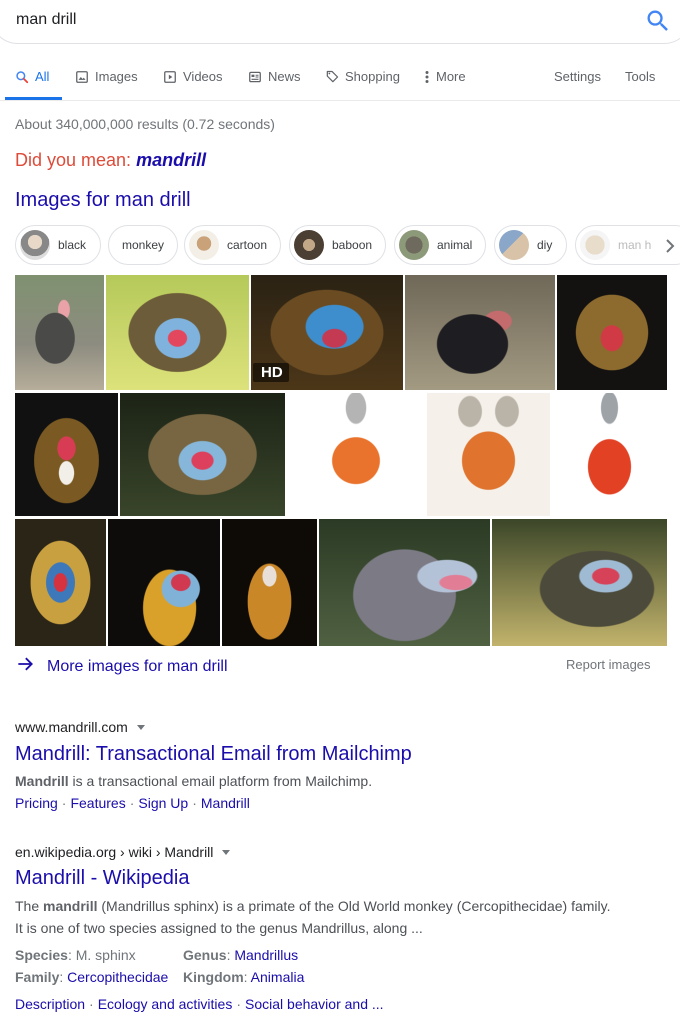  Describe the element at coordinates (32, 76) in the screenshot. I see `tab-all: All` at that location.